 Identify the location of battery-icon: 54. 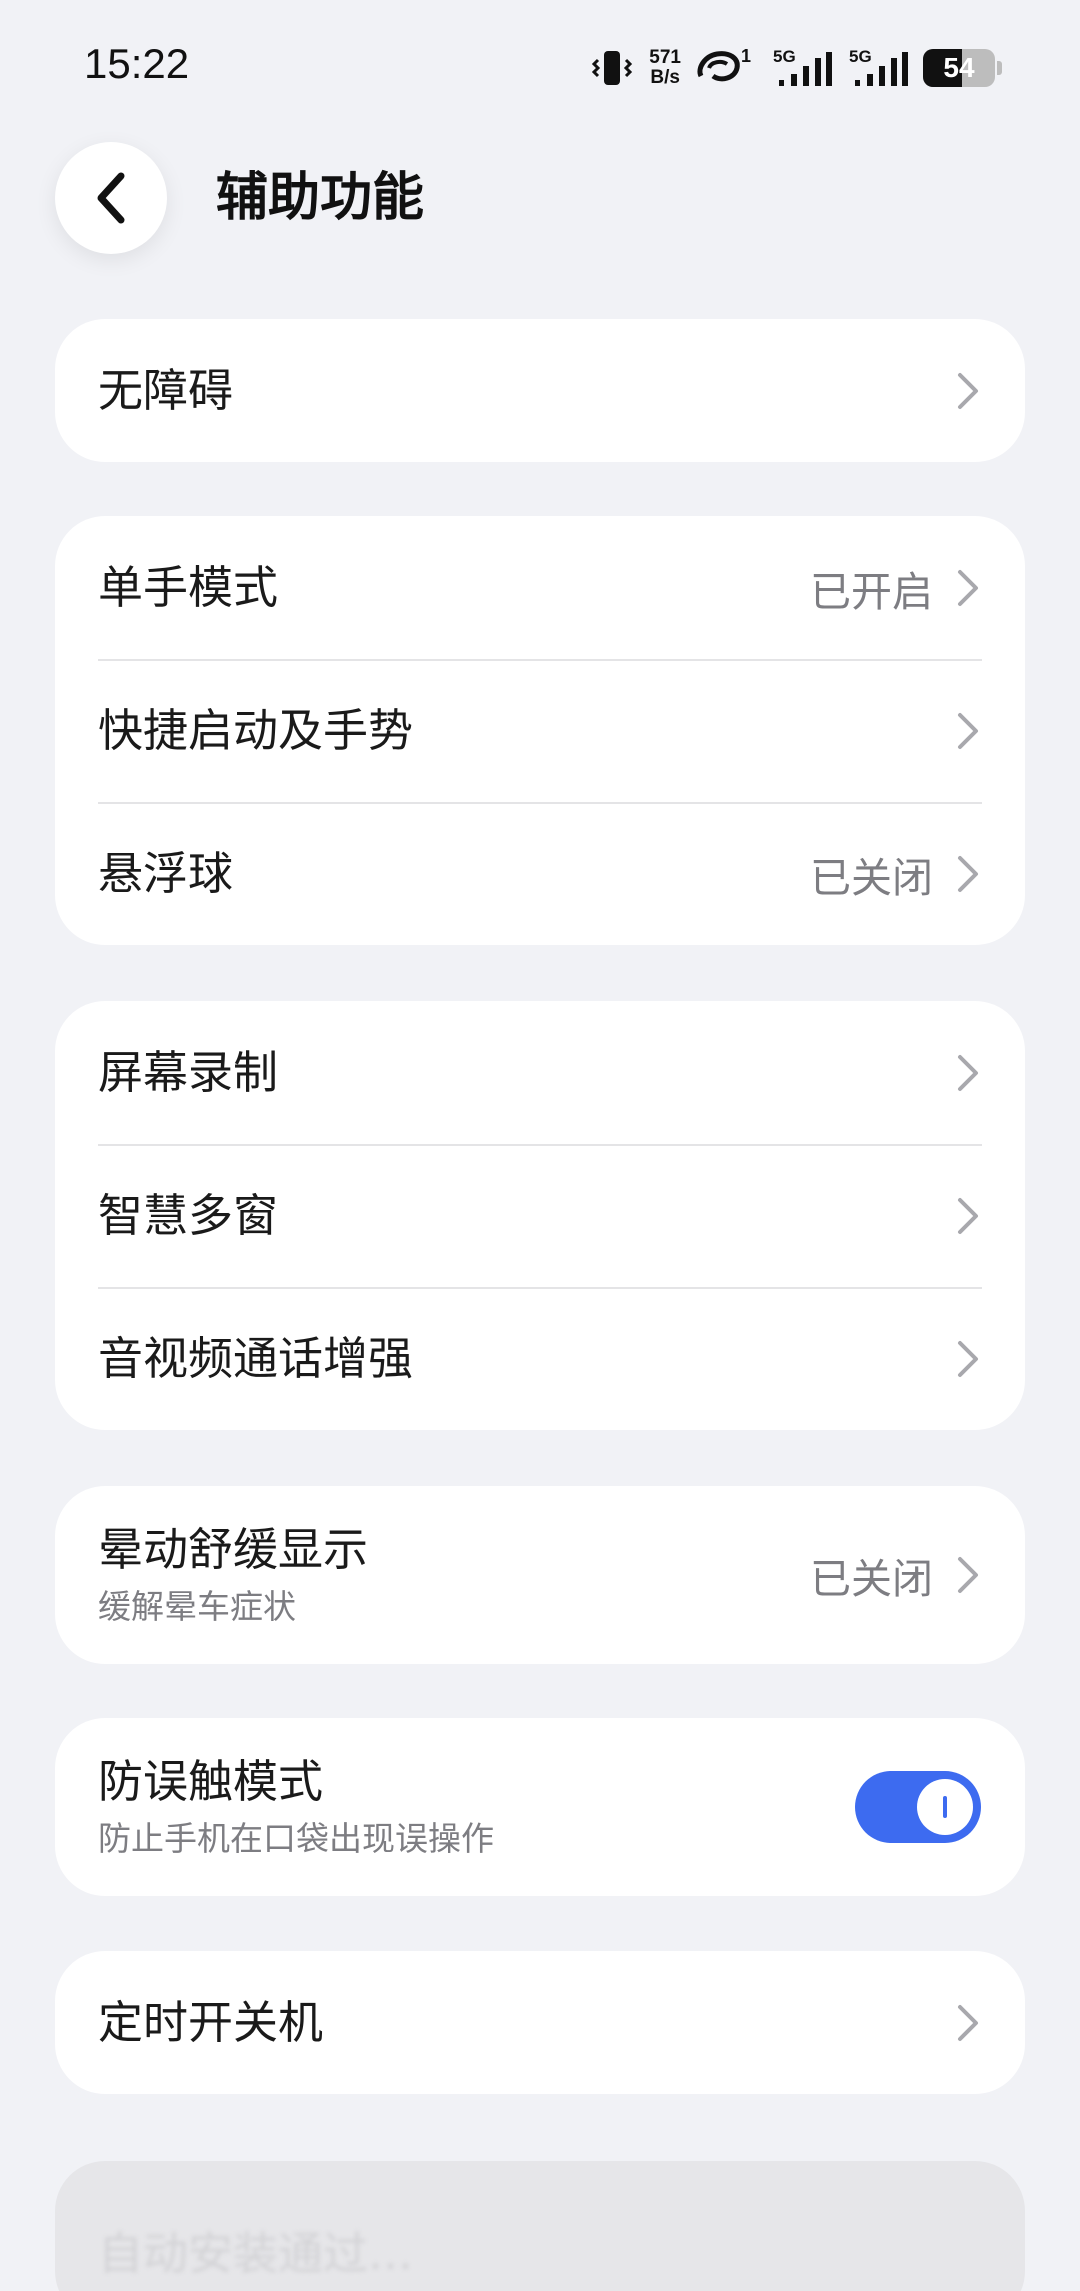
(959, 68).